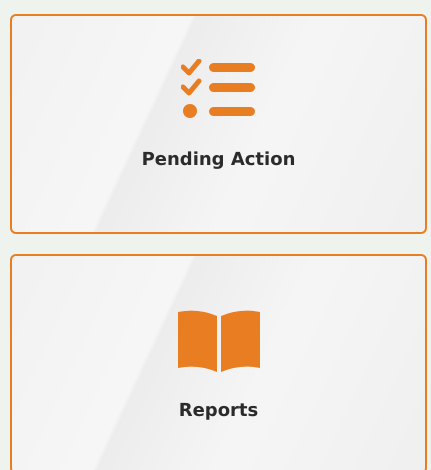 The width and height of the screenshot is (431, 470). Describe the element at coordinates (218, 410) in the screenshot. I see `card-label: Reports` at that location.